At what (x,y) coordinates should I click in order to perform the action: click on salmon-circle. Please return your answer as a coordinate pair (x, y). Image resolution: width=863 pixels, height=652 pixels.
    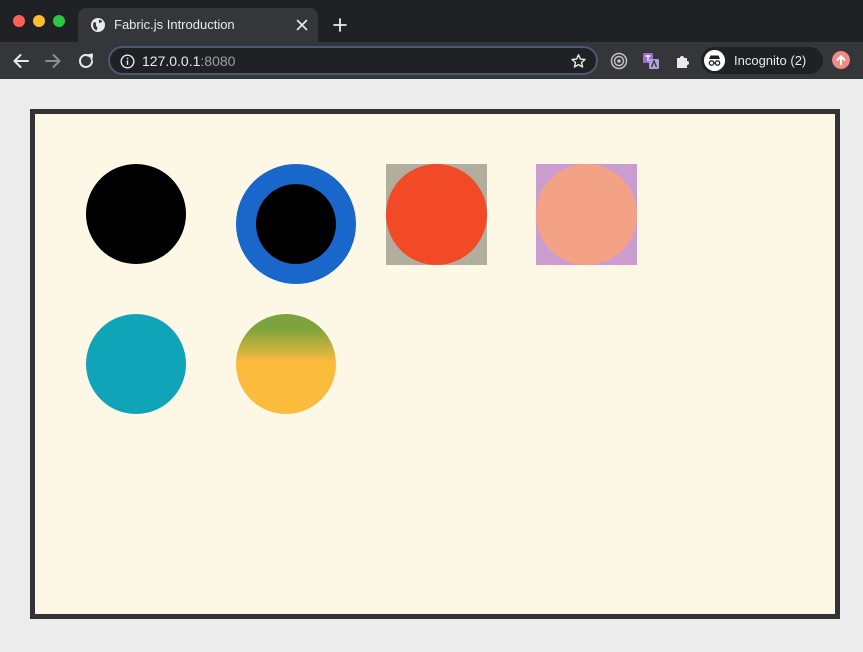
    Looking at the image, I should click on (586, 214).